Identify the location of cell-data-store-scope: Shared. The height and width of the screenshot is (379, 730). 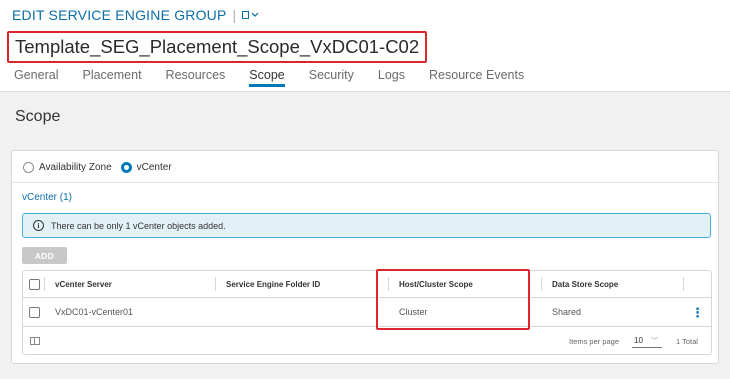
(567, 312).